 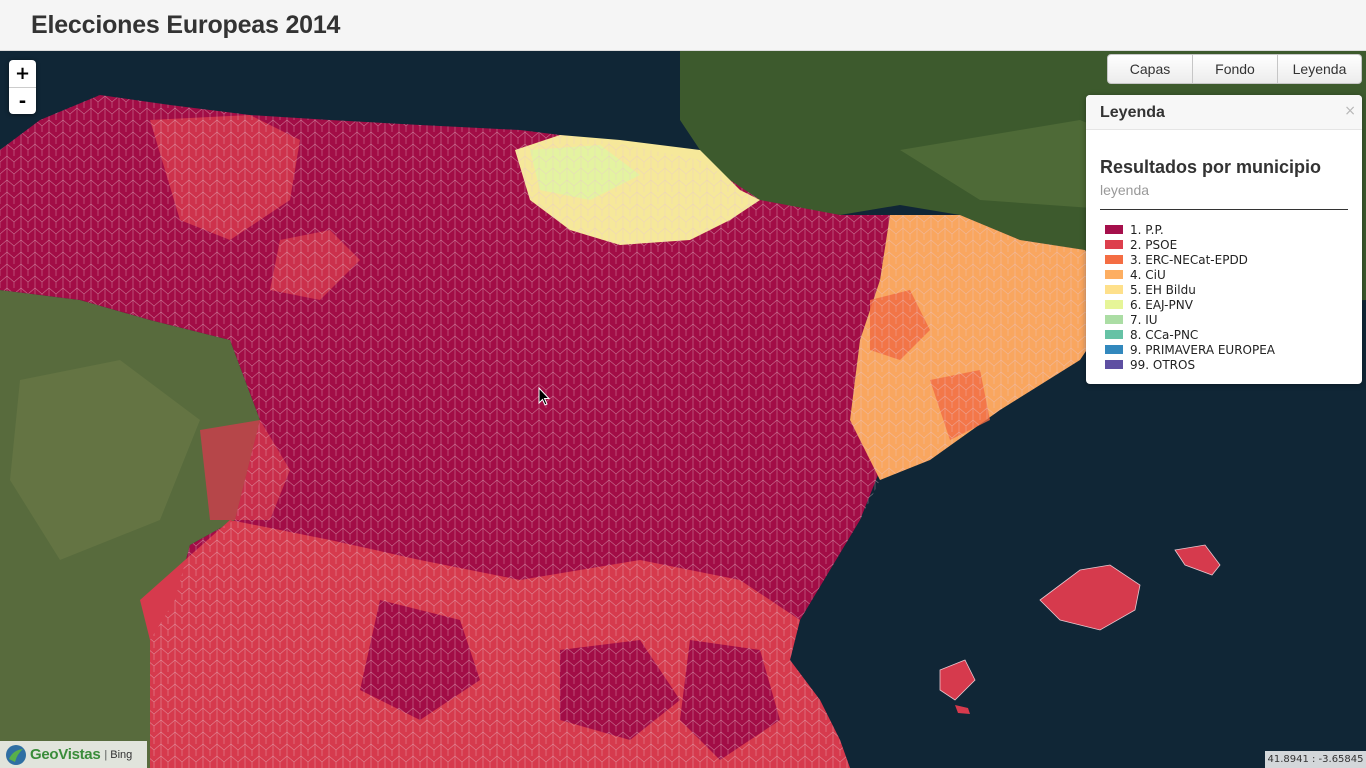 I want to click on results-subtitle: leyenda, so click(x=1125, y=190).